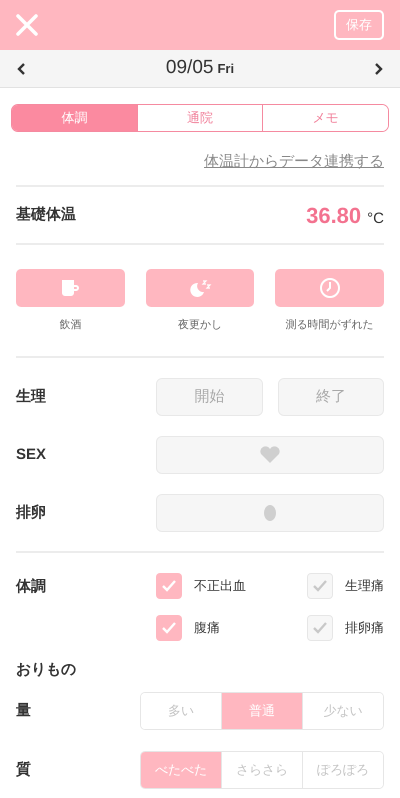 Image resolution: width=400 pixels, height=798 pixels. What do you see at coordinates (364, 628) in the screenshot?
I see `checkbox-label: 排卵痛` at bounding box center [364, 628].